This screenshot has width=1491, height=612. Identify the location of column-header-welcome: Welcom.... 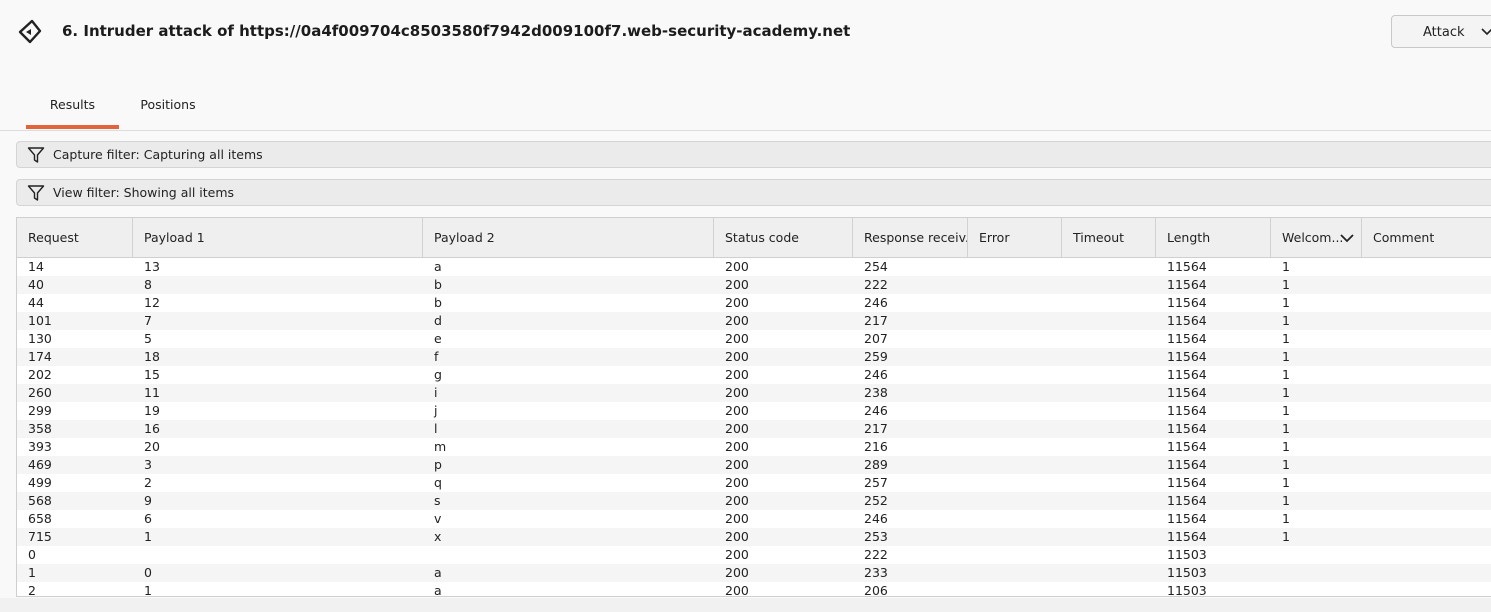
(1316, 237).